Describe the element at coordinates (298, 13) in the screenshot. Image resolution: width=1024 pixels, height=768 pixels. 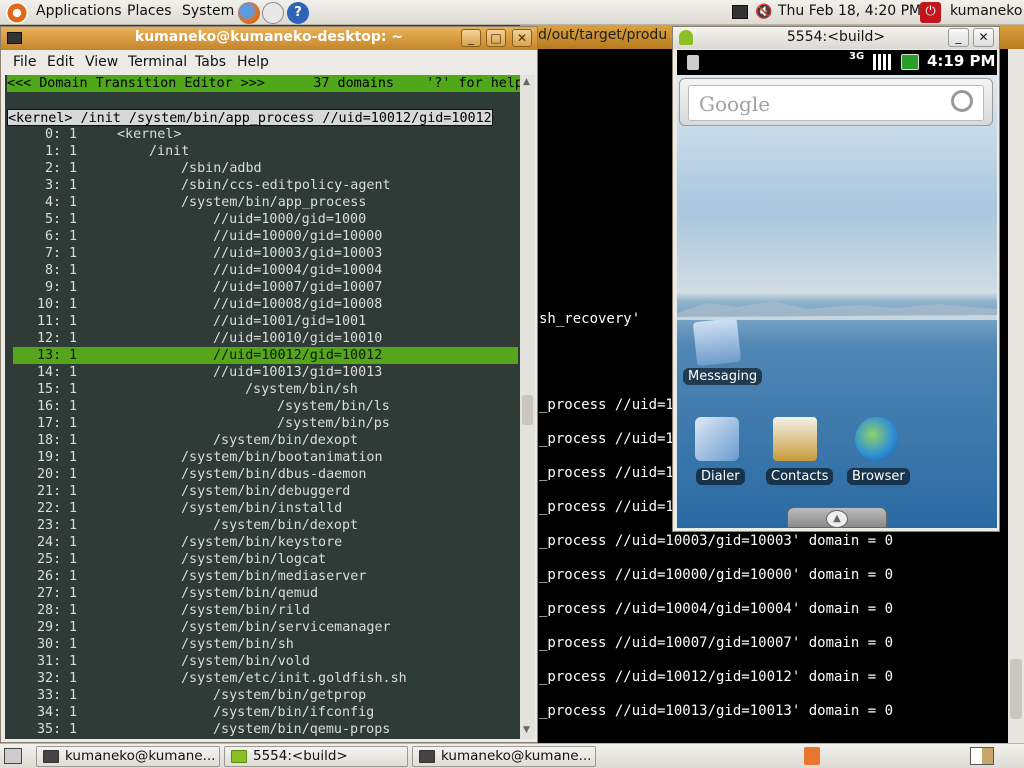
I see `help-icon: ?` at that location.